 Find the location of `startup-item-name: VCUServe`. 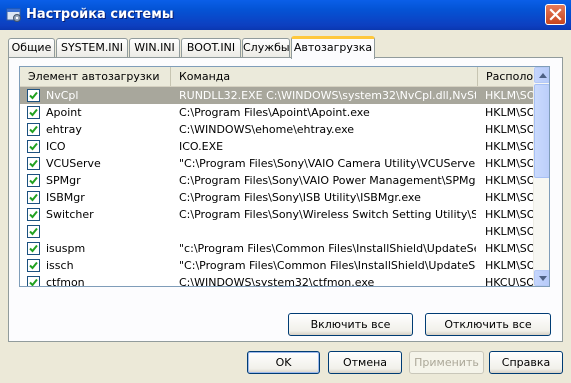

startup-item-name: VCUServe is located at coordinates (73, 163).